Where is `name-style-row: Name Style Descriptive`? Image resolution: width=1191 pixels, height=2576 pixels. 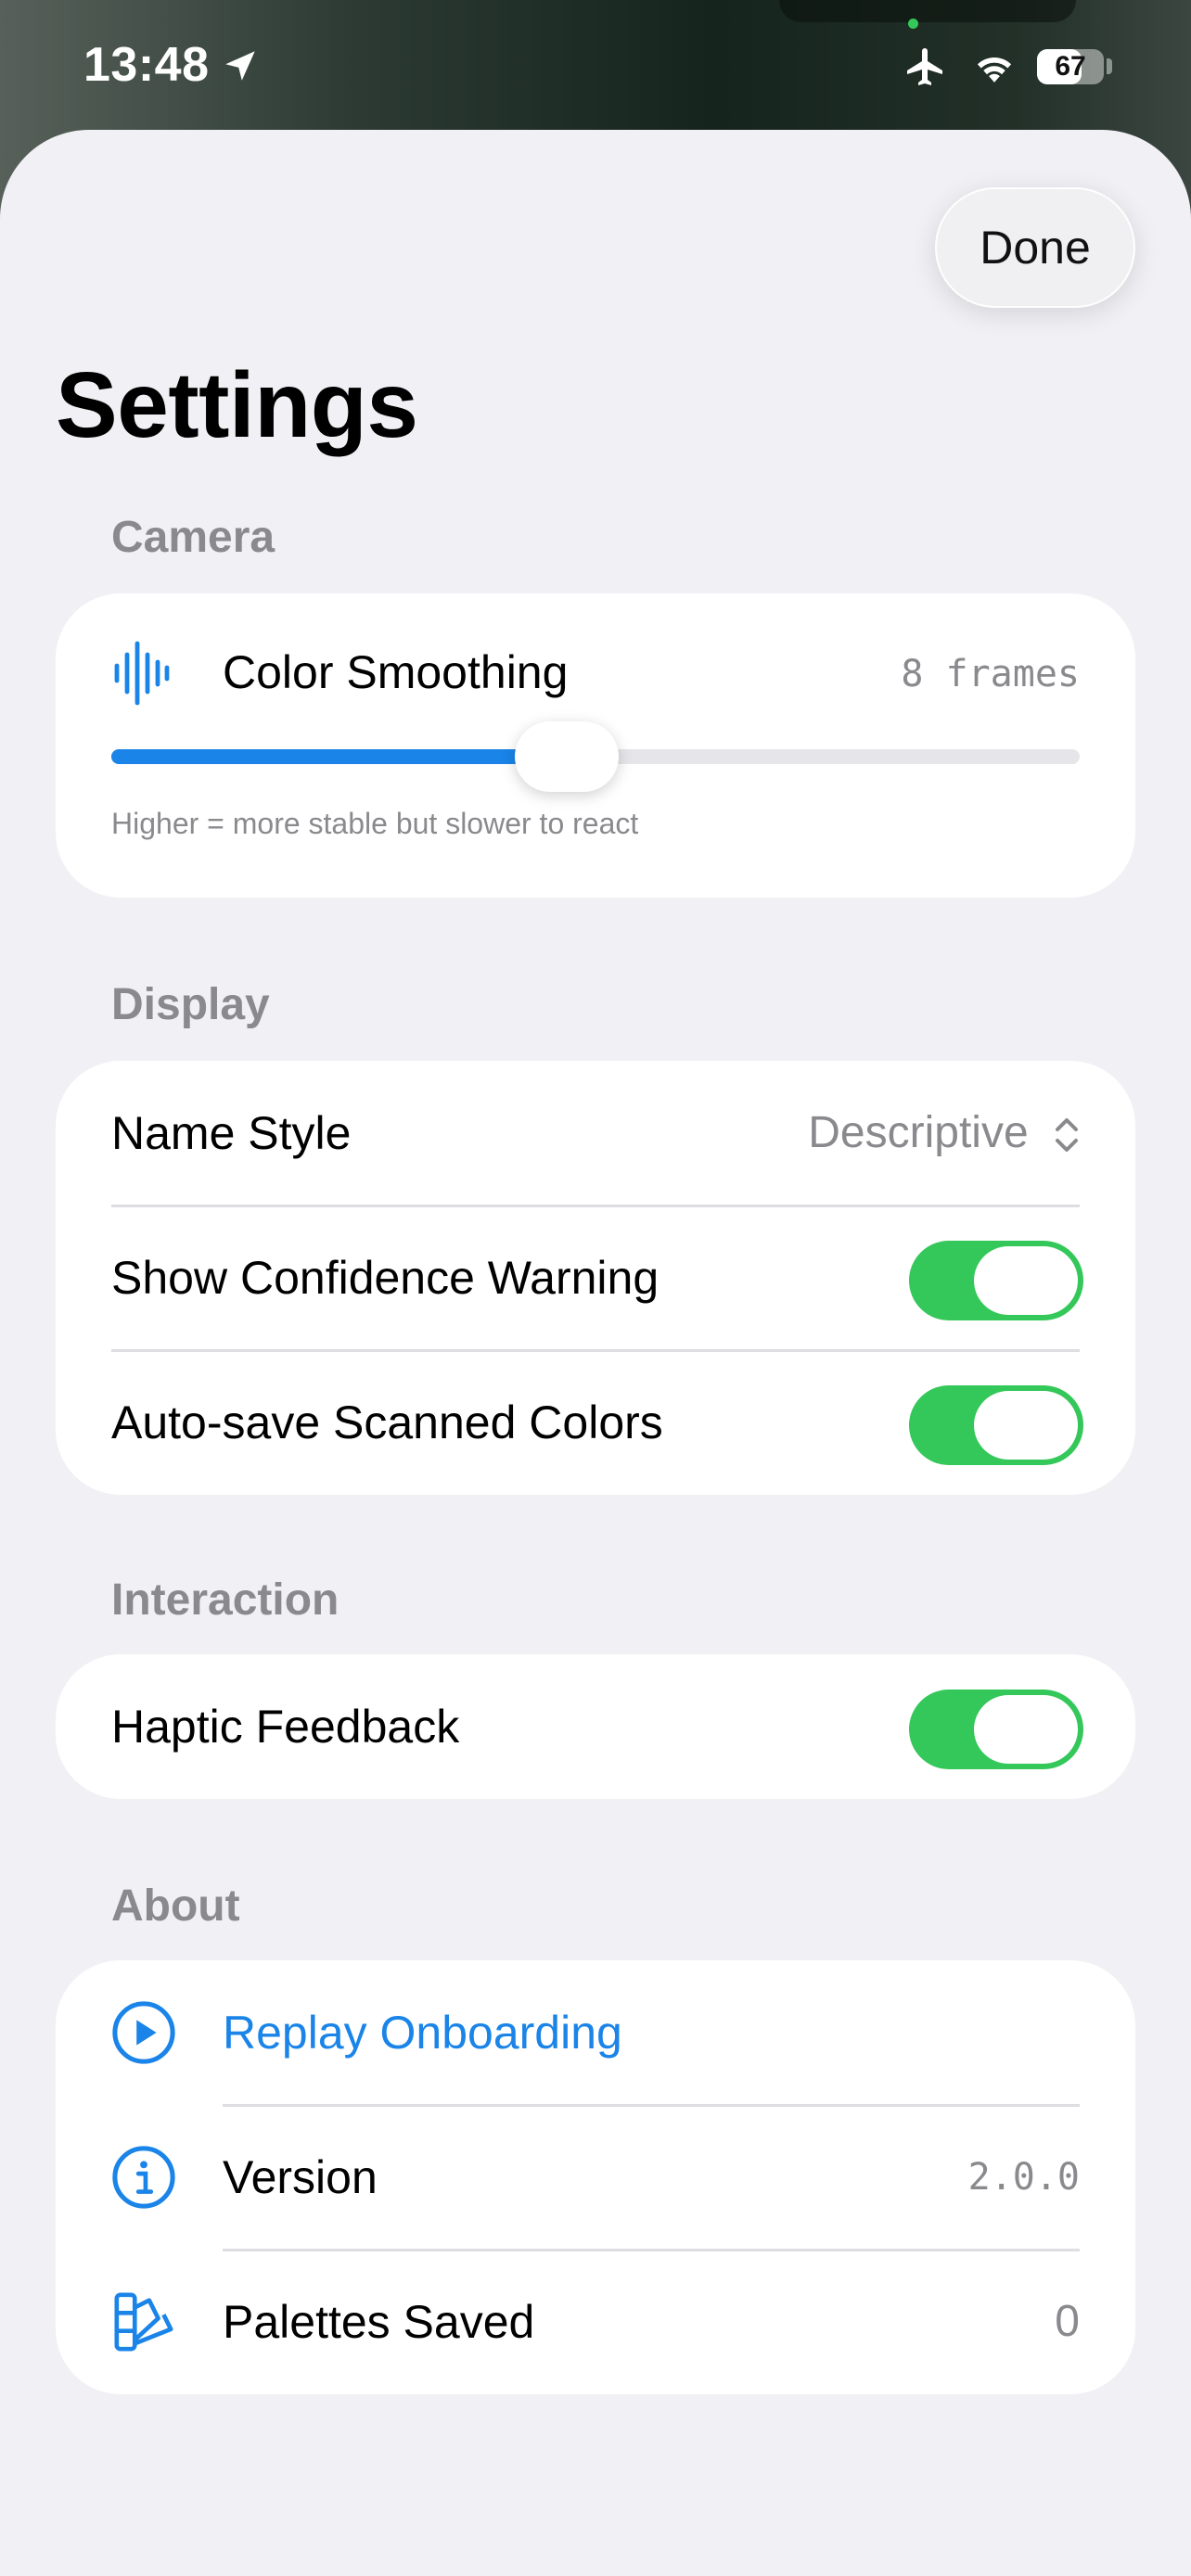 name-style-row: Name Style Descriptive is located at coordinates (595, 1133).